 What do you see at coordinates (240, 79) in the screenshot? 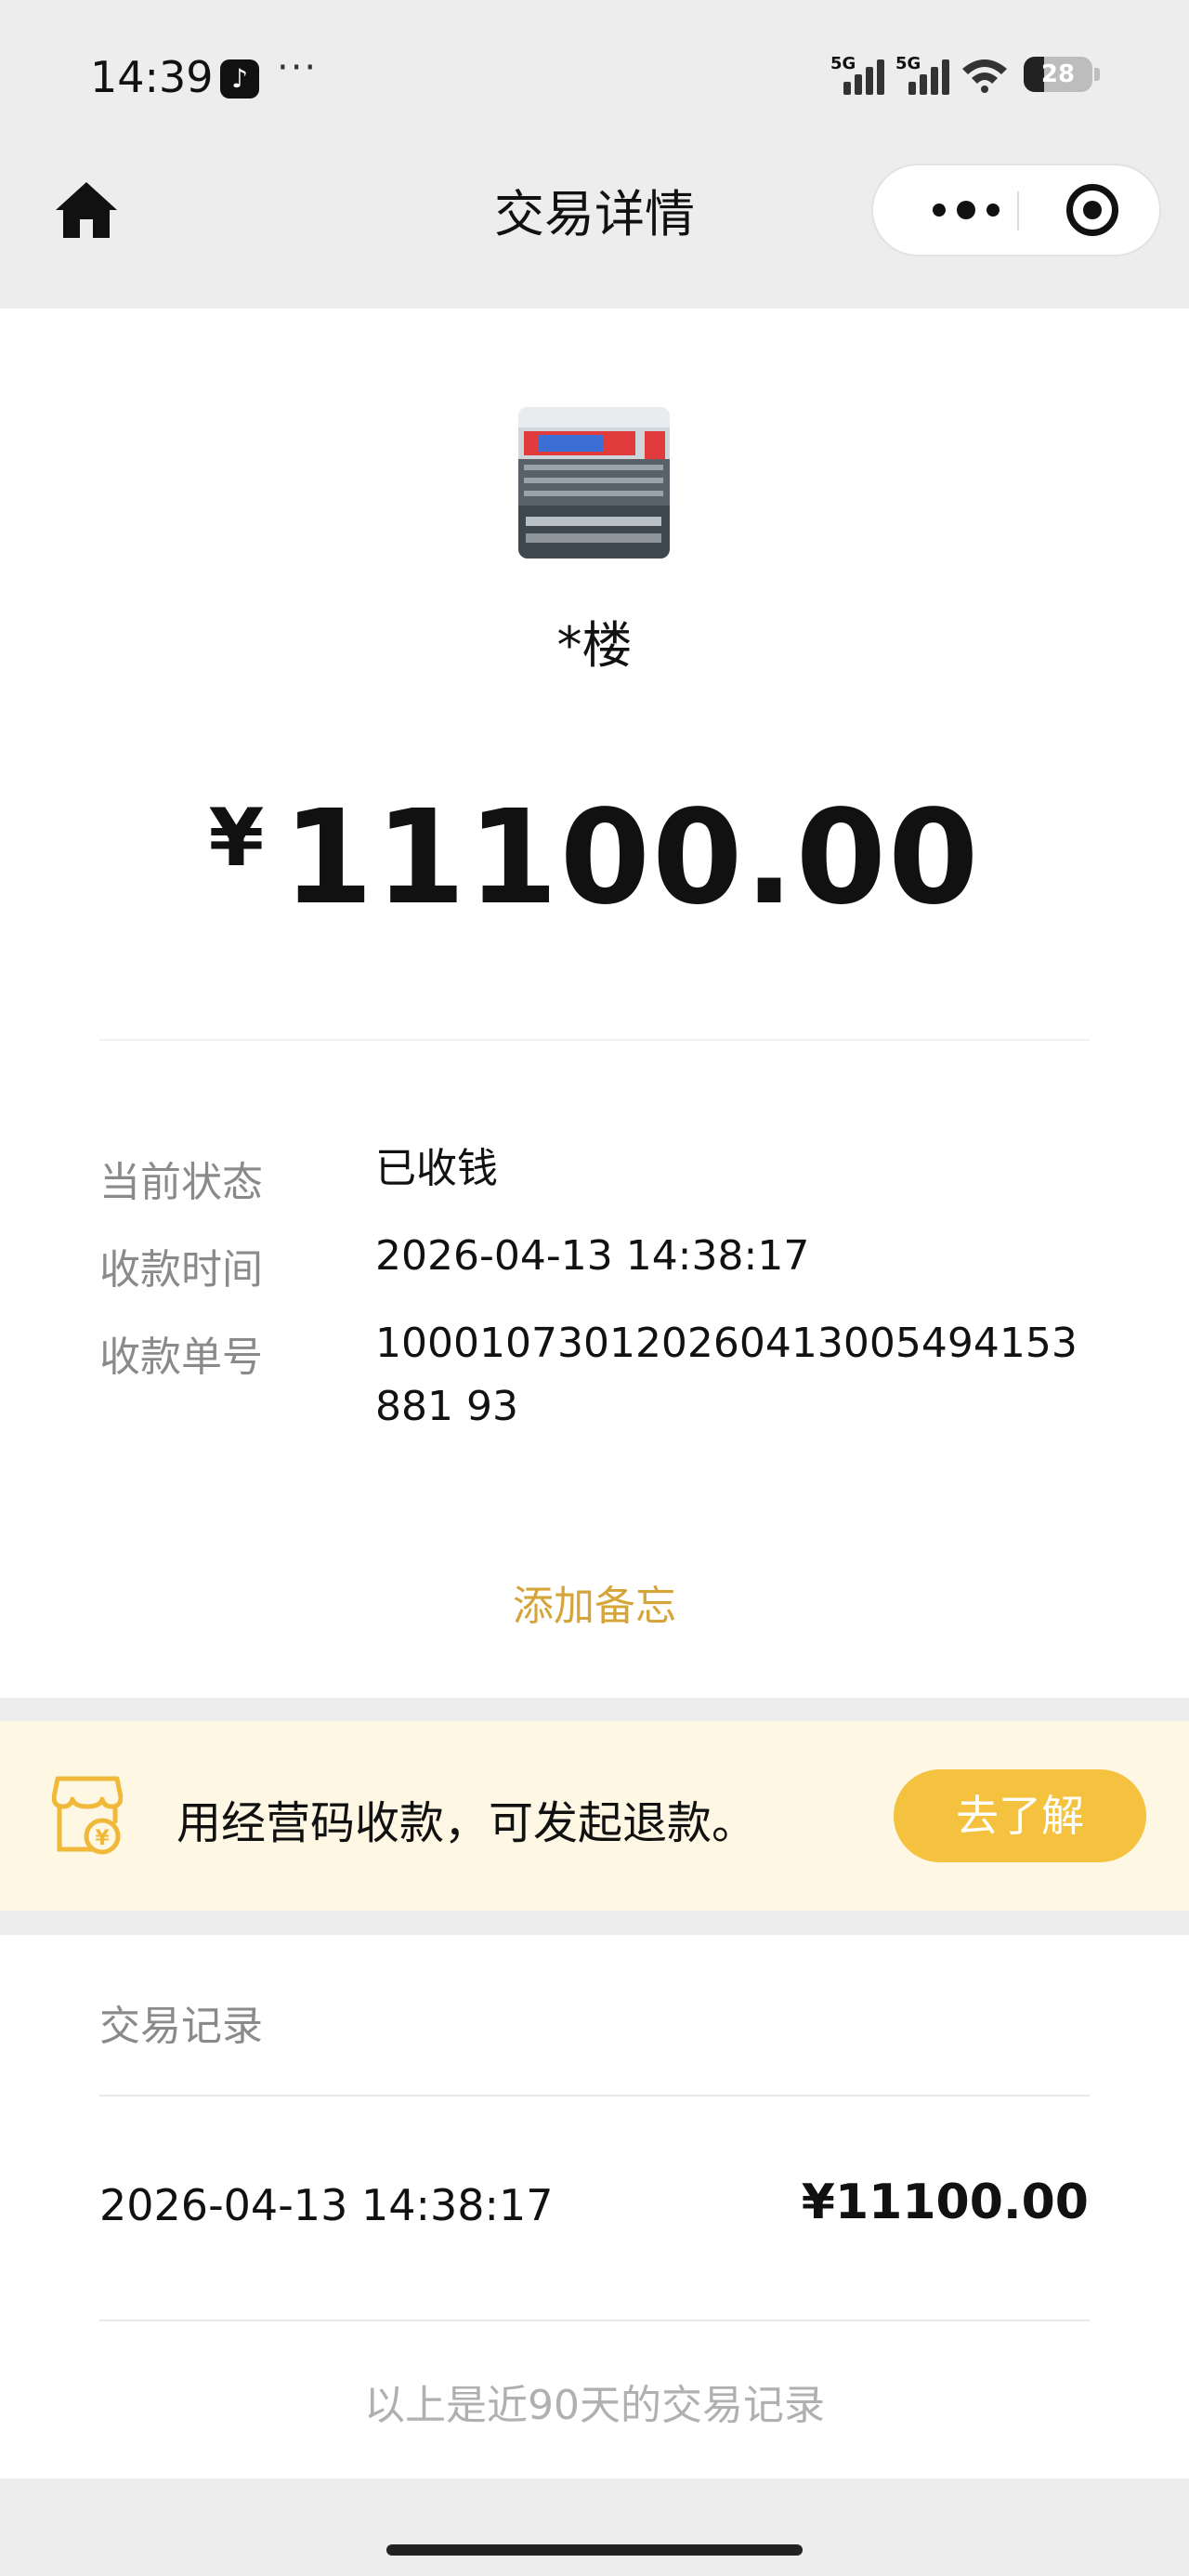
I see `tiktok-icon: ♪` at bounding box center [240, 79].